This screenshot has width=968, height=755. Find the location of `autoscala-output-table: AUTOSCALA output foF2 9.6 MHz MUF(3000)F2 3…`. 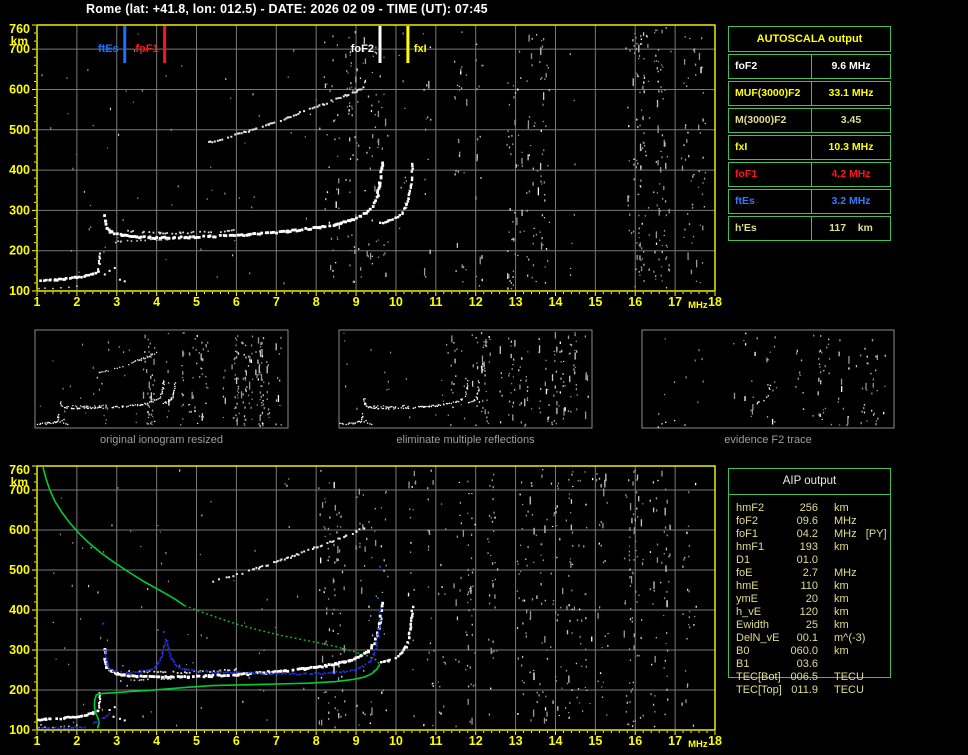

autoscala-output-table: AUTOSCALA output foF2 9.6 MHz MUF(3000)F2 3… is located at coordinates (809, 133).